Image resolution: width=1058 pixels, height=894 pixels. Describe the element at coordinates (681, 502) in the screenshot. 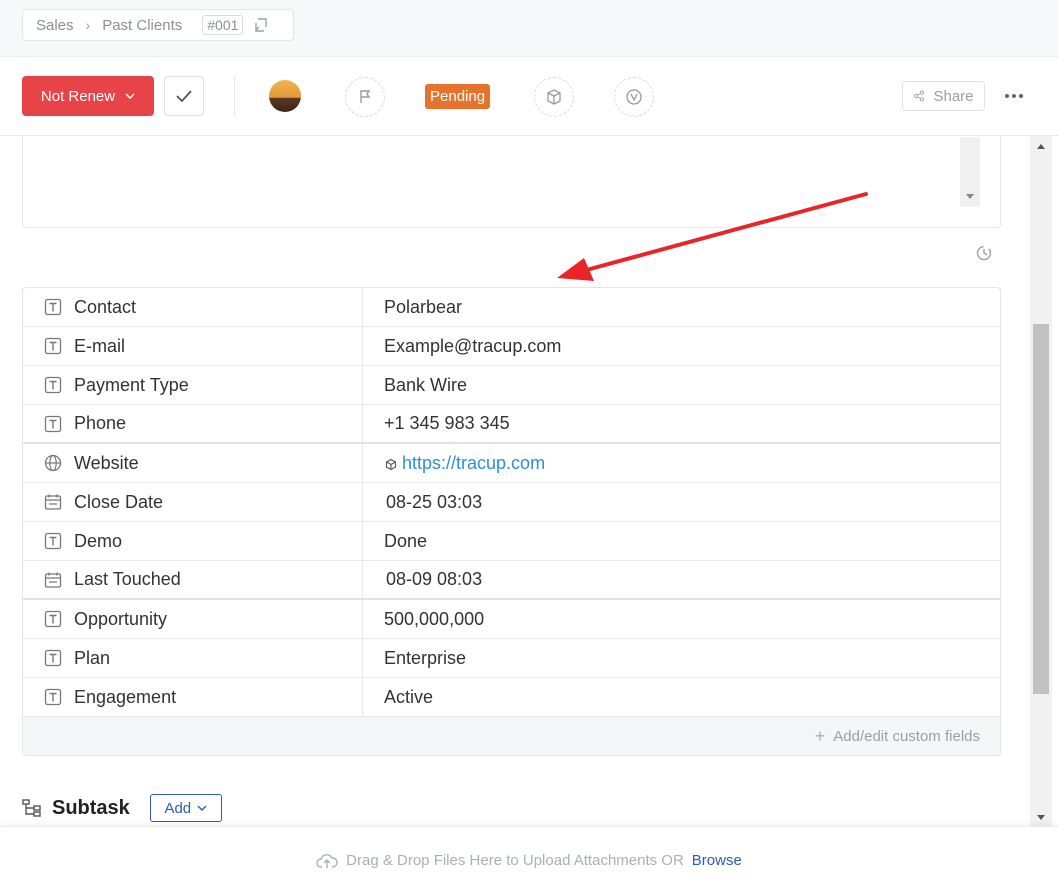

I see `field-value: 08-25 03:03` at that location.